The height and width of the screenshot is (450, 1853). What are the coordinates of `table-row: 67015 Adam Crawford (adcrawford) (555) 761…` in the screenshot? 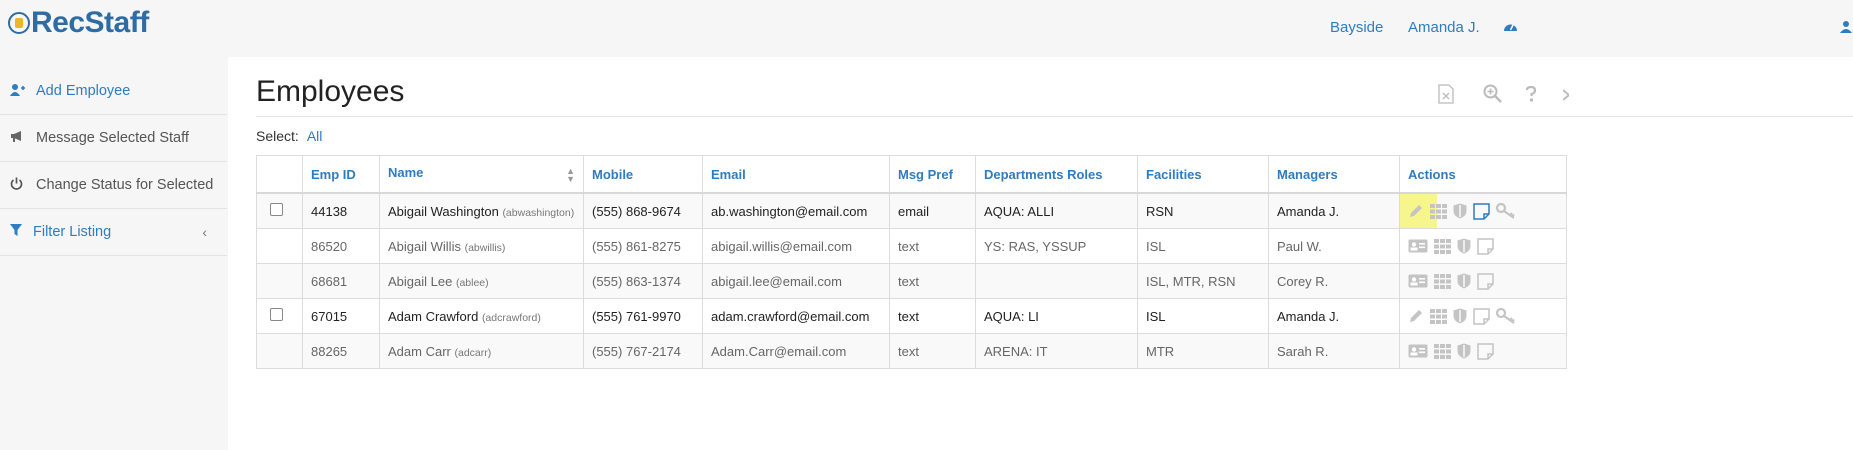 It's located at (911, 316).